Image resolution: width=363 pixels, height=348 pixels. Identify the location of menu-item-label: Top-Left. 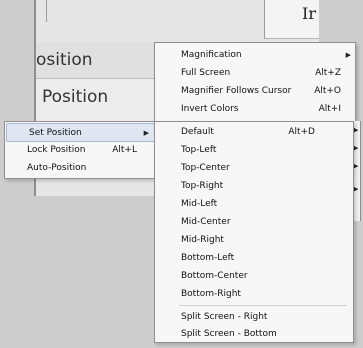
(199, 150).